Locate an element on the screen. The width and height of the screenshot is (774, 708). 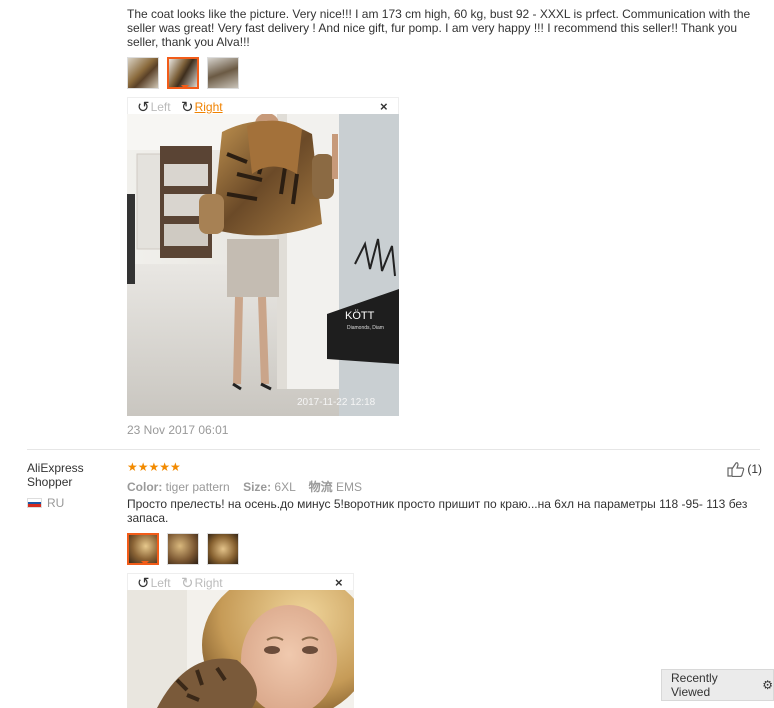
review-photo-image: KÖTT Diamonds, Diam 2017-11-22 12:18 is located at coordinates (263, 265).